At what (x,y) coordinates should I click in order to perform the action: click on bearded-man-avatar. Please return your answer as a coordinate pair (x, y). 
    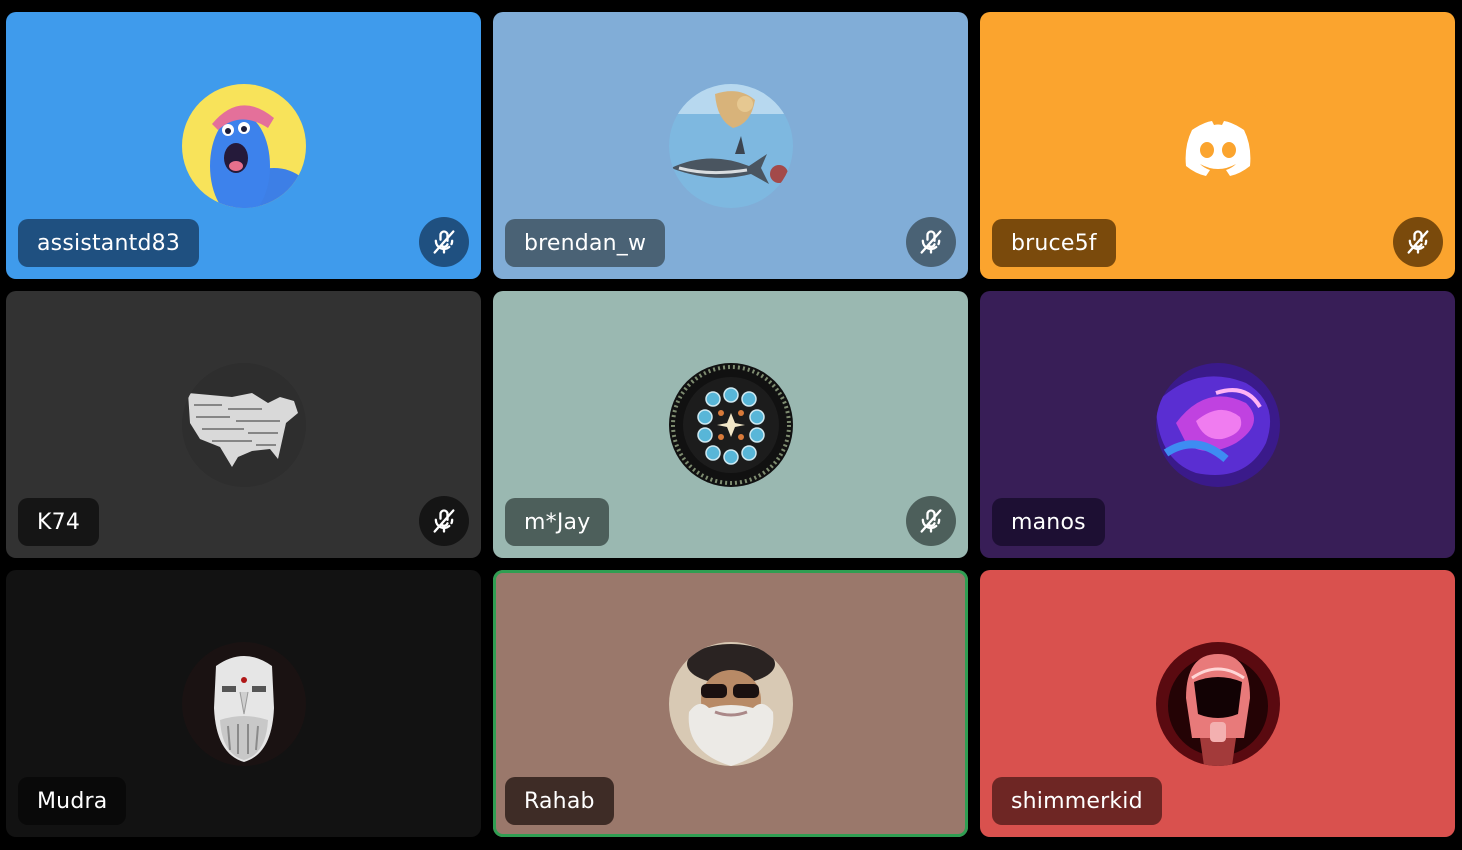
    Looking at the image, I should click on (730, 704).